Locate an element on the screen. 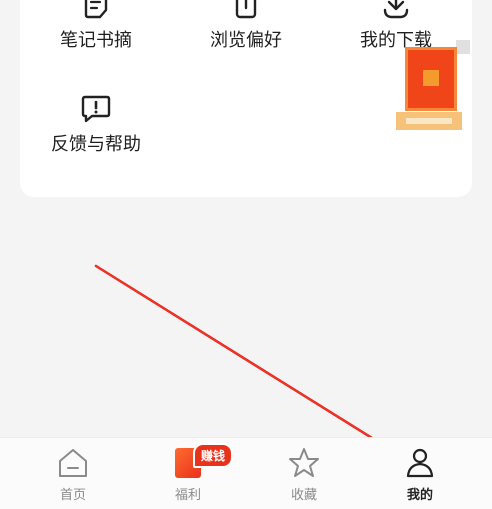 The image size is (492, 509). tab-mine-label: 我的 is located at coordinates (419, 495).